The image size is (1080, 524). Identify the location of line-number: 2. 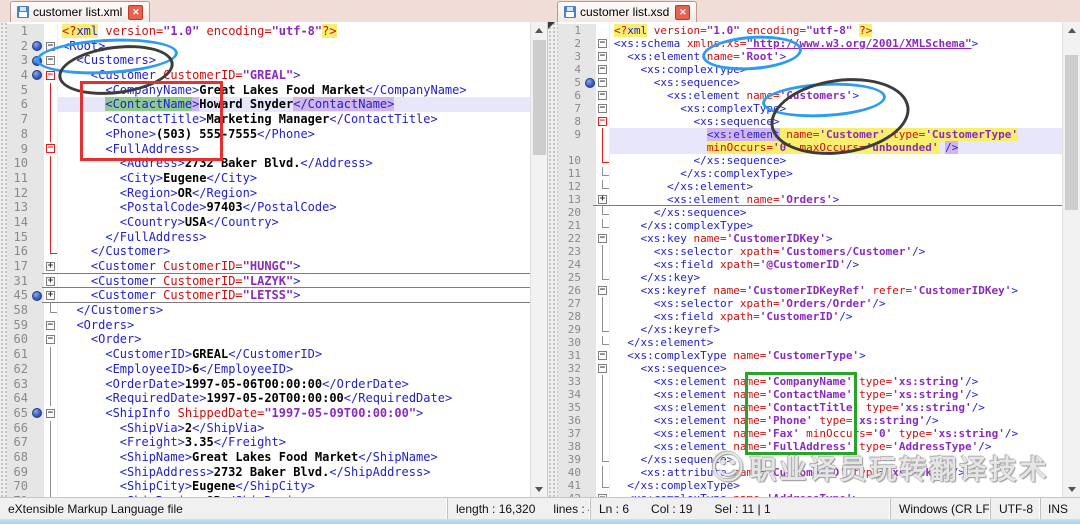
(19, 46).